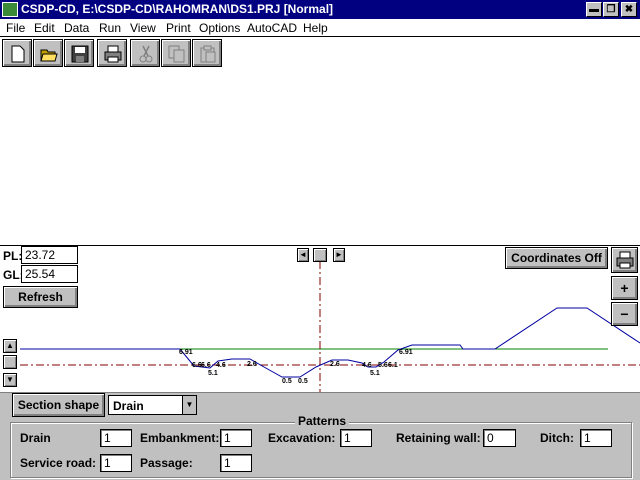 This screenshot has width=640, height=480. I want to click on copy-button, so click(176, 53).